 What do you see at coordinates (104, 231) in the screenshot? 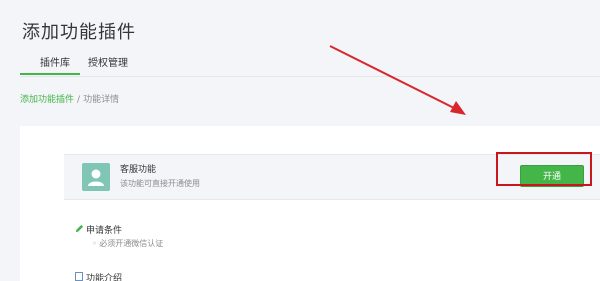
I see `requirements-title: 申请条件` at bounding box center [104, 231].